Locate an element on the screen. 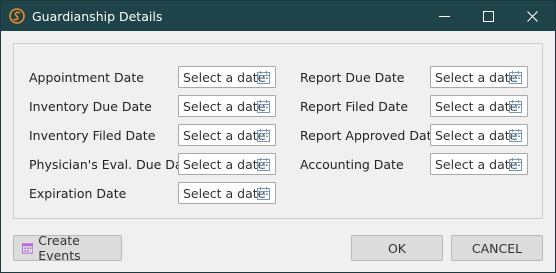  cancel-label: CANCEL is located at coordinates (497, 248).